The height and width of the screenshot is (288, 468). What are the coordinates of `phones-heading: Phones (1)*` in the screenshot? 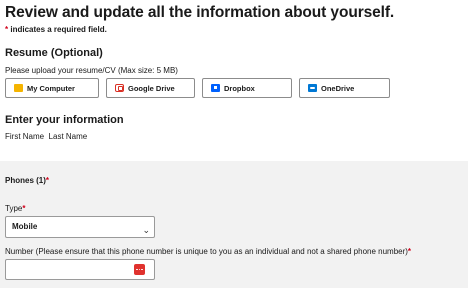 It's located at (27, 180).